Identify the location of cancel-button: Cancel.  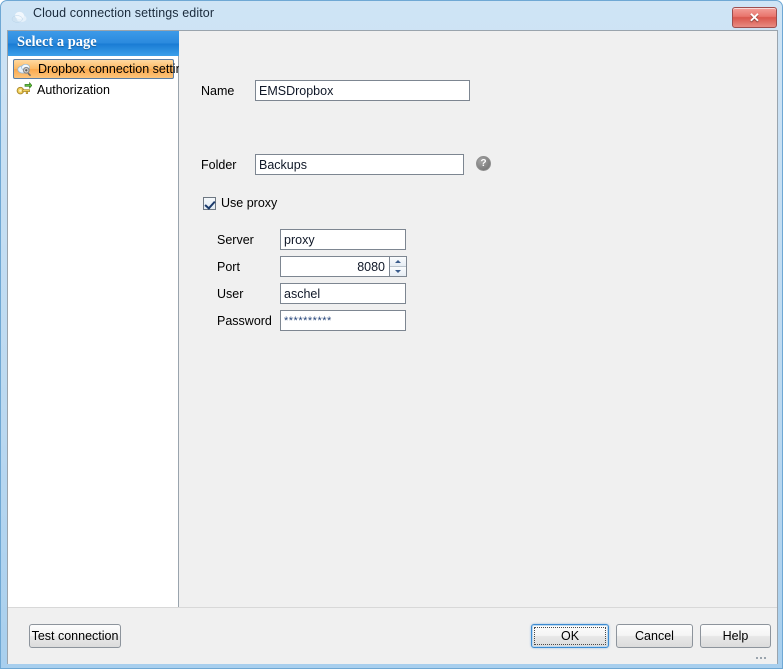
(654, 636).